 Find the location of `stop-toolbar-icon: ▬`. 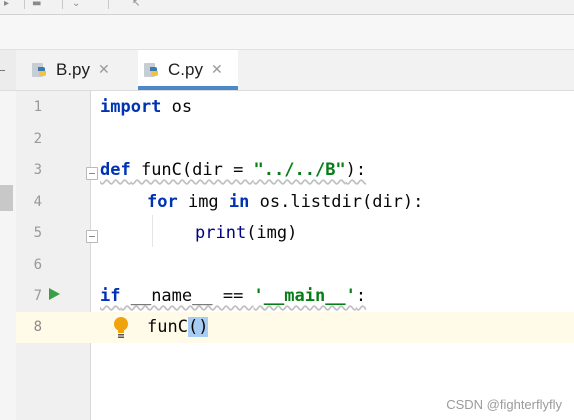

stop-toolbar-icon: ▬ is located at coordinates (36, 5).